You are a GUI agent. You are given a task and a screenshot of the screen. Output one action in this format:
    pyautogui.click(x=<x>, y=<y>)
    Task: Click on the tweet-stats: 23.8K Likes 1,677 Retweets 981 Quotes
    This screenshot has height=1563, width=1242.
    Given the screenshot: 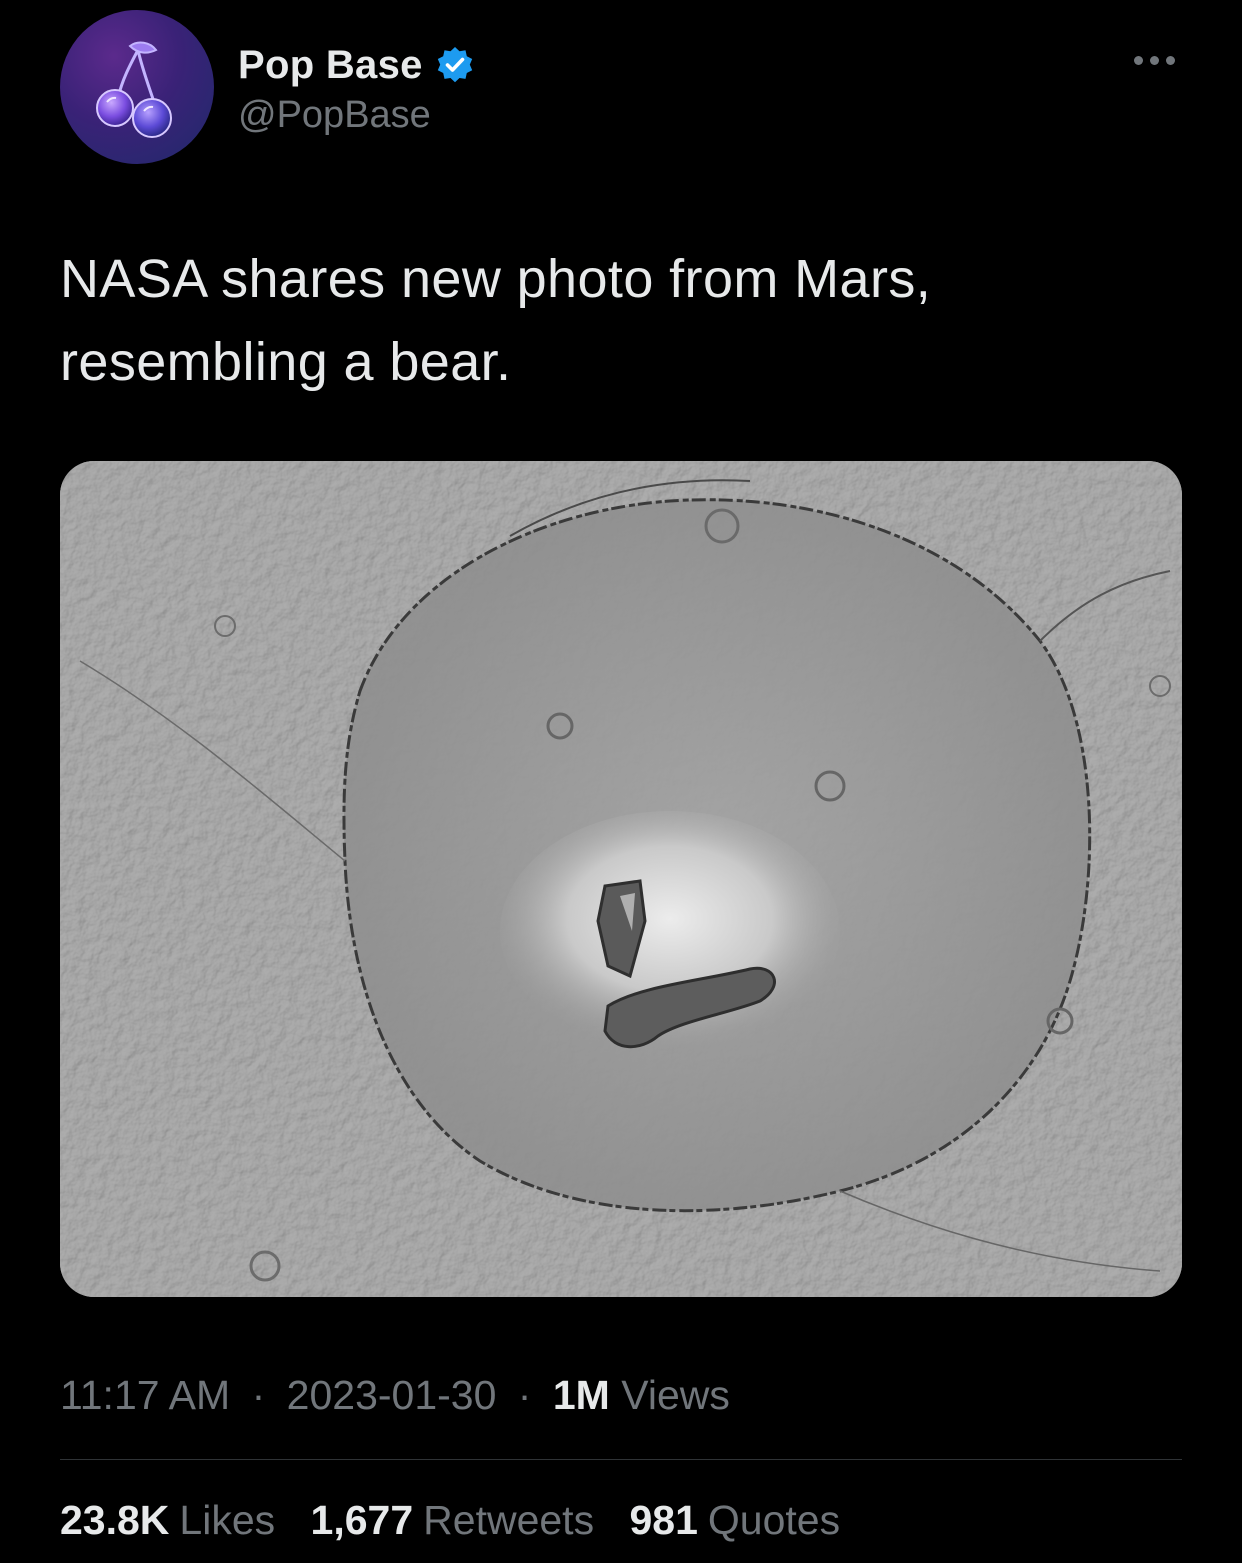 What is the action you would take?
    pyautogui.click(x=462, y=1520)
    